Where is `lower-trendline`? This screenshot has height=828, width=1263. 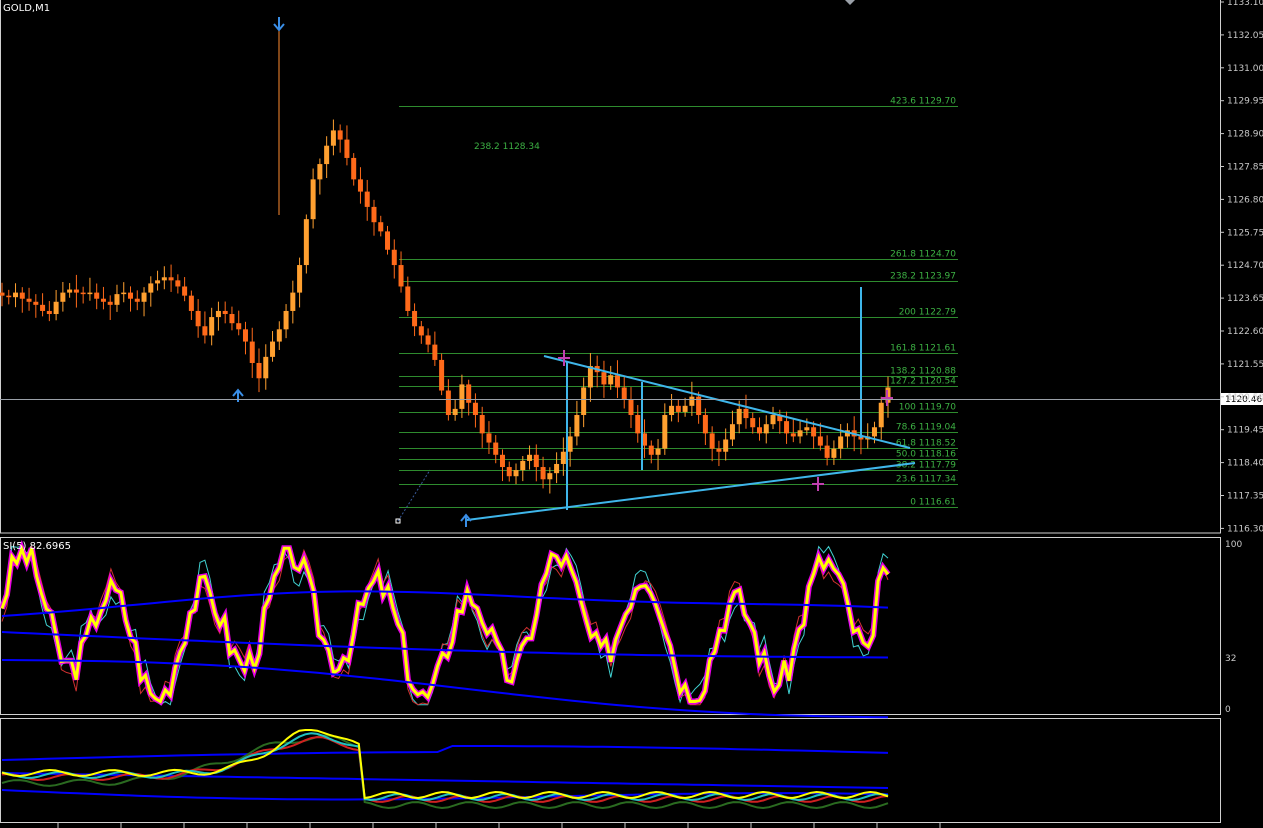
lower-trendline is located at coordinates (691, 491).